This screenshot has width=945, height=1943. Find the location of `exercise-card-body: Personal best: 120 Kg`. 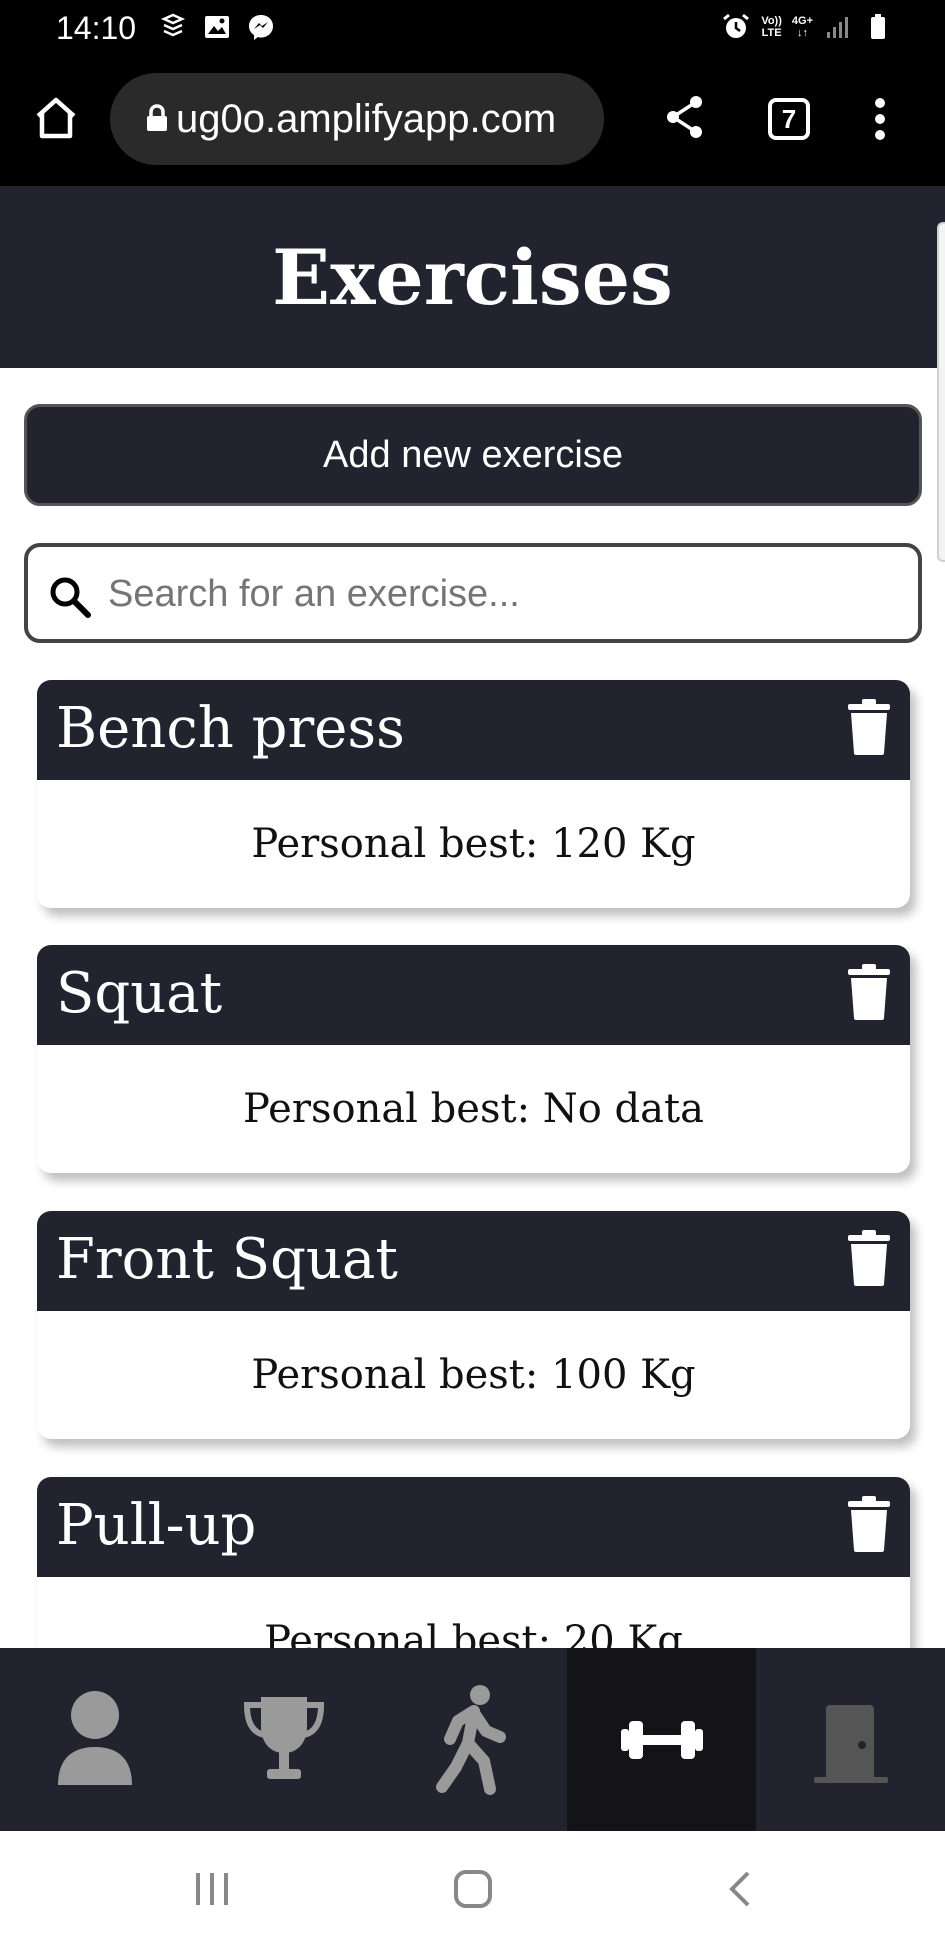

exercise-card-body: Personal best: 120 Kg is located at coordinates (473, 844).